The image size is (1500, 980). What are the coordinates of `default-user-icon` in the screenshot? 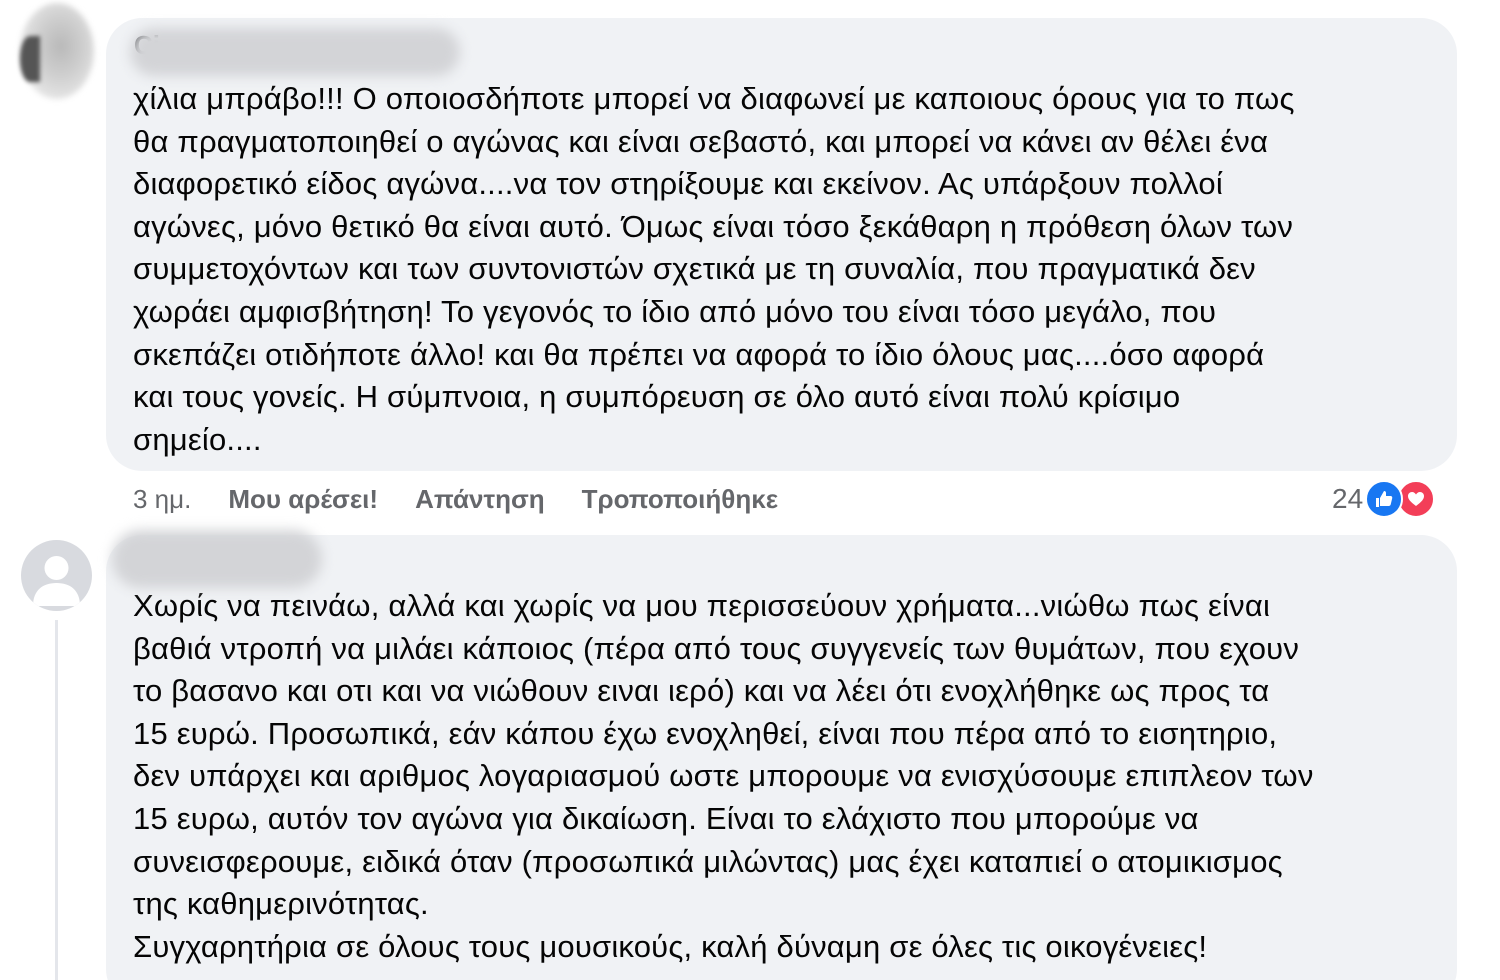 It's located at (56, 581).